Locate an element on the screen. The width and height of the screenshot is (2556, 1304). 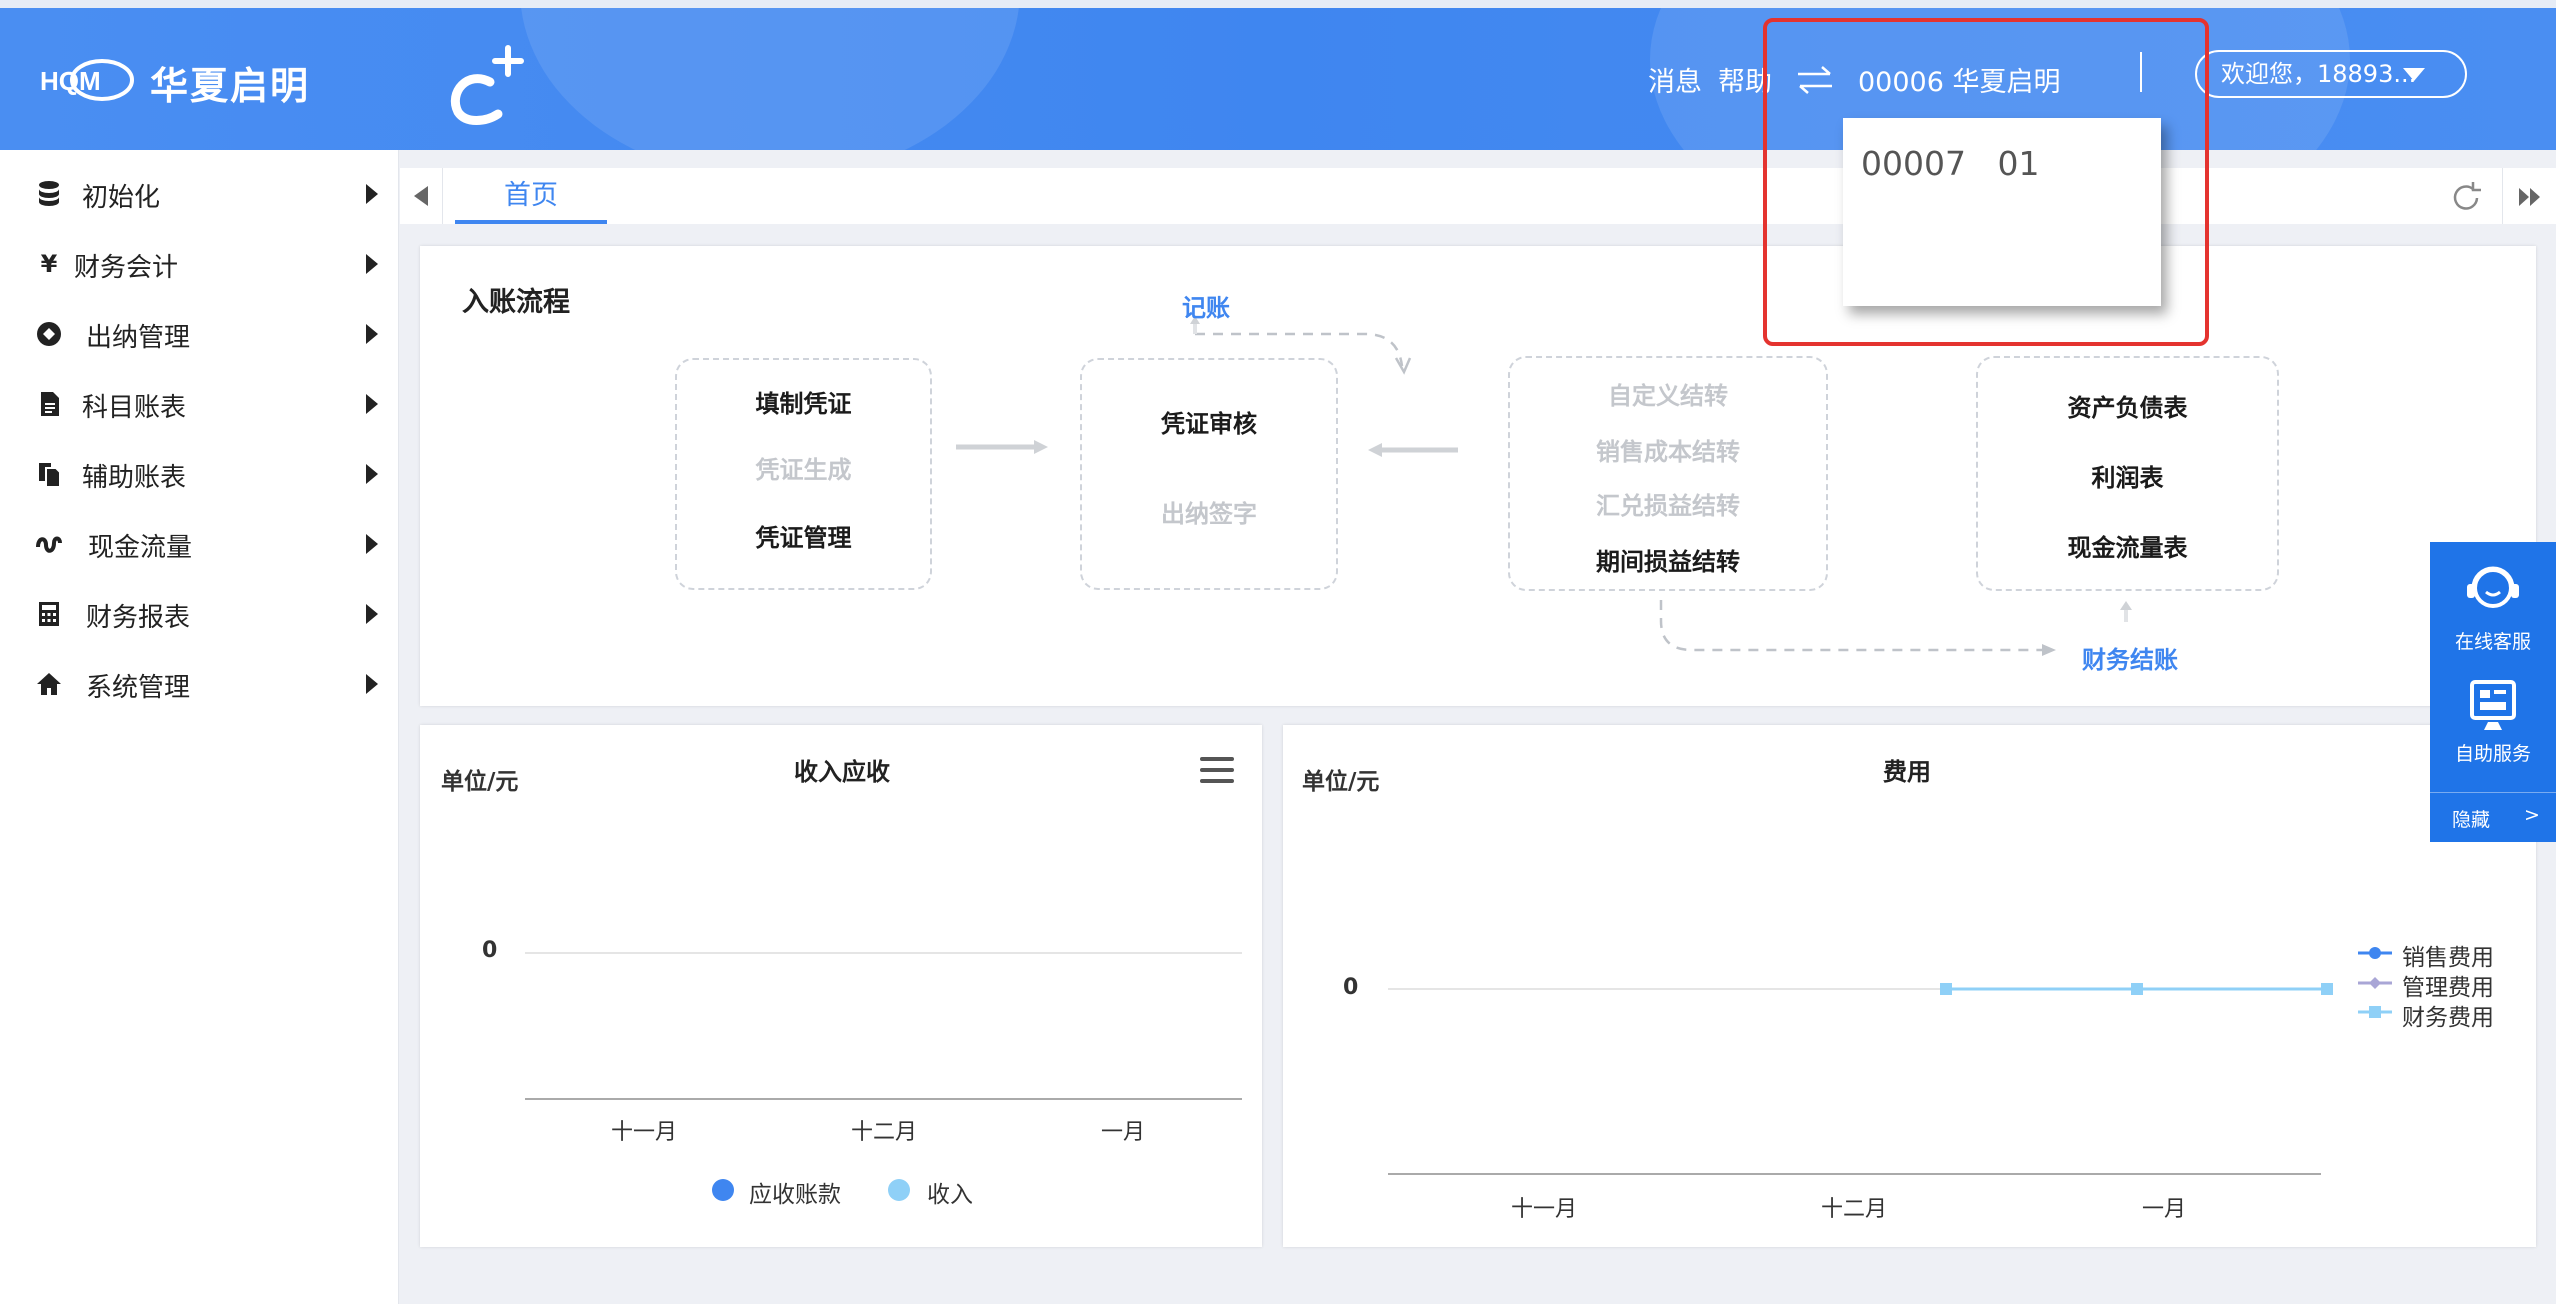
sidebar-item-label: 辅助账表 is located at coordinates (134, 478).